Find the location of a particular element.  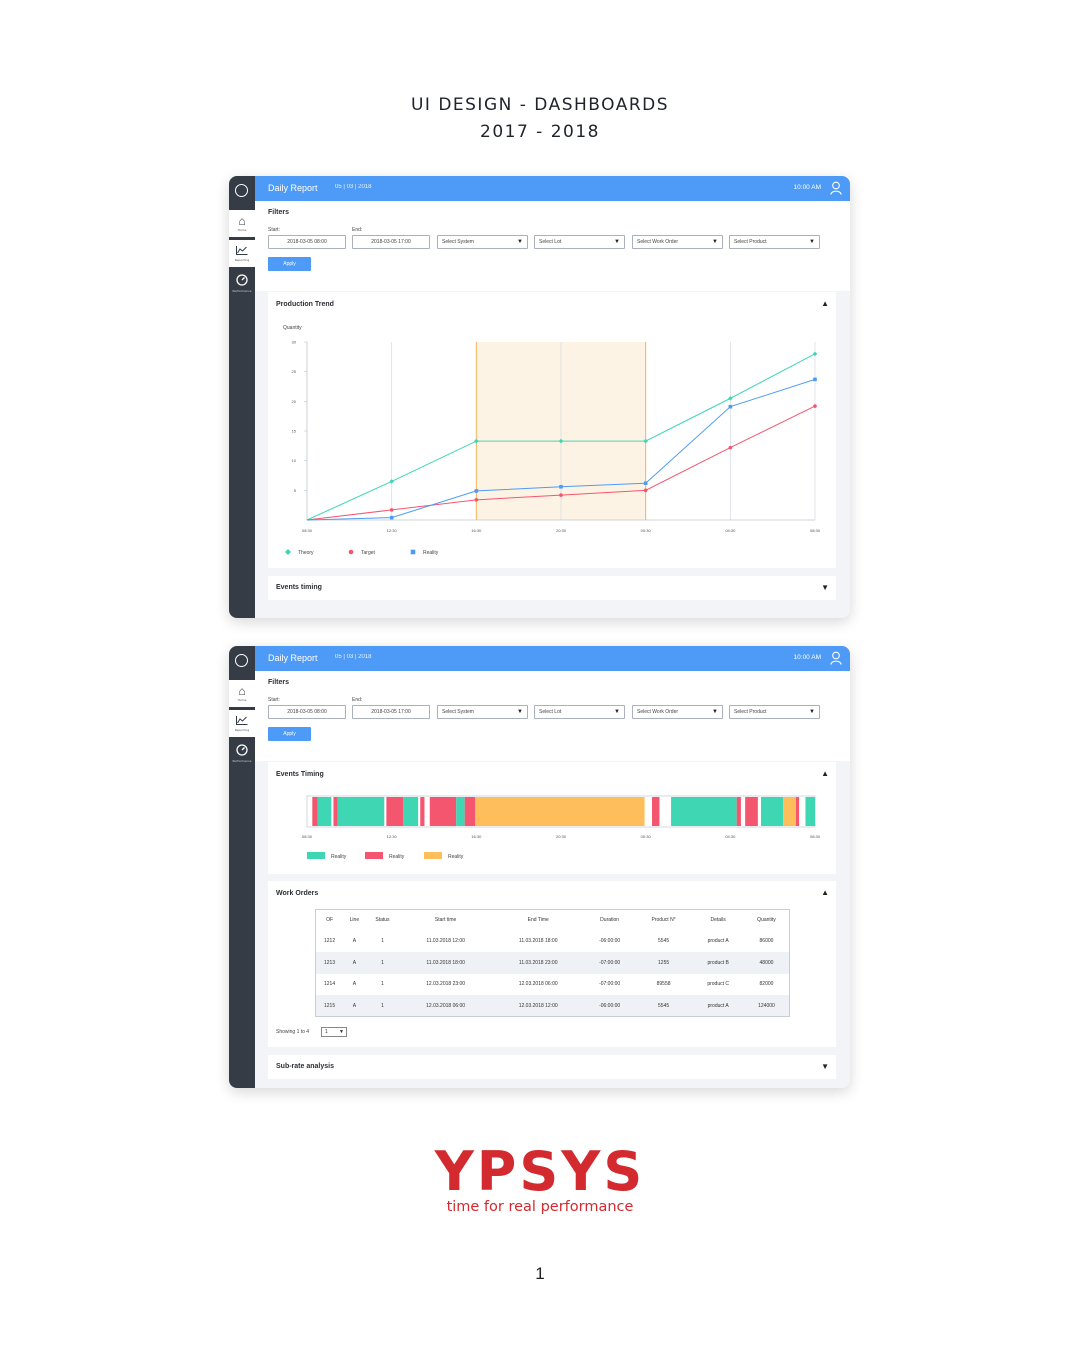

showing-text: Showing 1 to 4 is located at coordinates (293, 1032).